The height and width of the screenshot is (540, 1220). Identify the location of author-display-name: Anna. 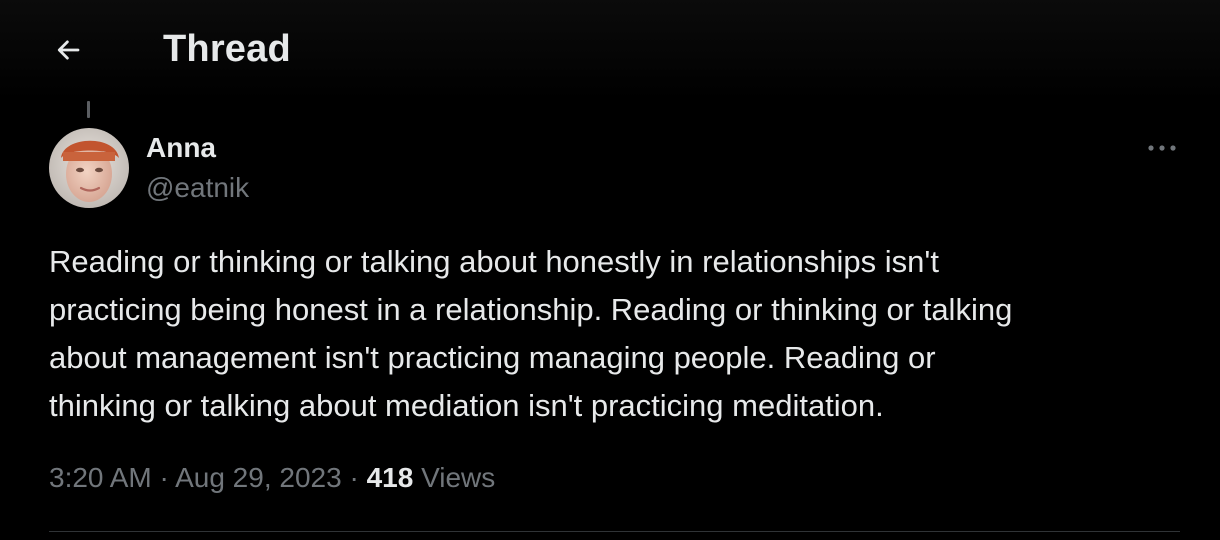
(181, 148).